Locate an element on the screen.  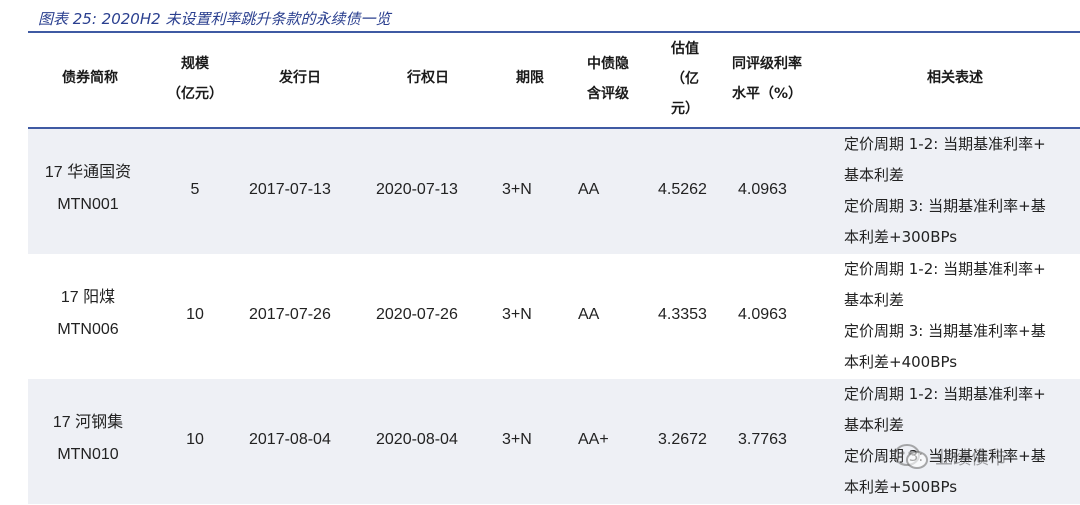
header-valuation-line2: （亿 is located at coordinates (685, 79).